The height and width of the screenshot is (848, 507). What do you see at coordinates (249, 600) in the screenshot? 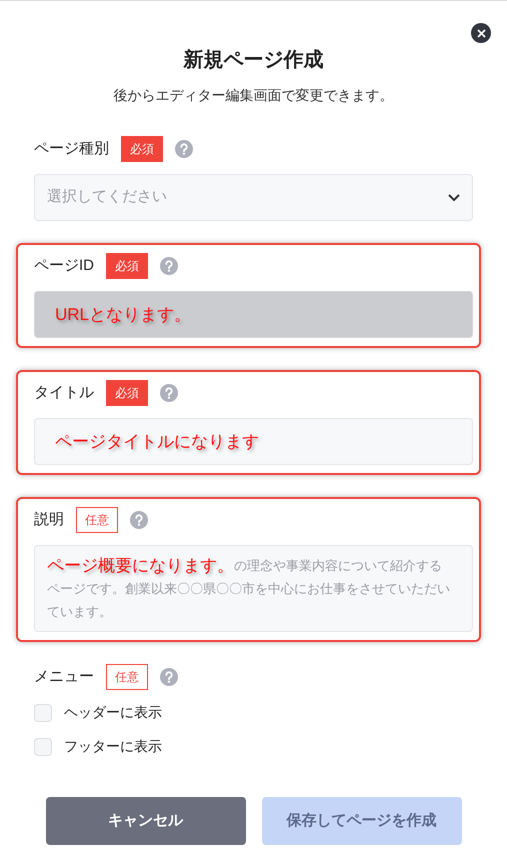
I see `placeholder-text: ページです。創業以来〇〇県〇〇市を中心にお仕事をさせていただいています。` at bounding box center [249, 600].